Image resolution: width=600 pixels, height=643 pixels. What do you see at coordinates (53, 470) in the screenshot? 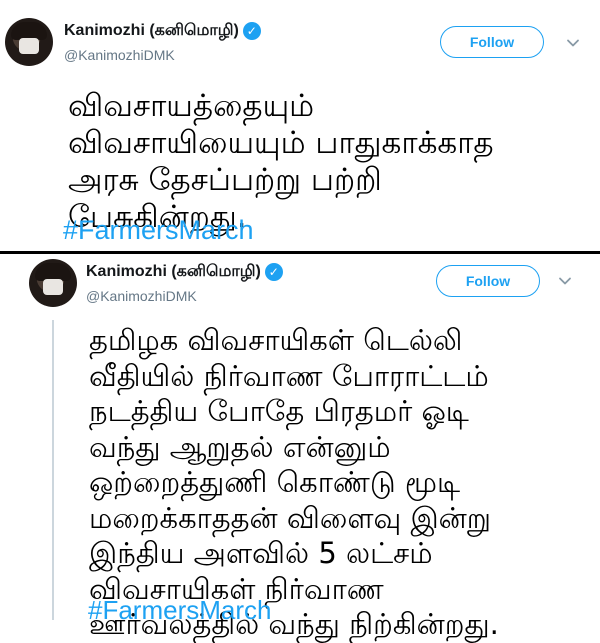
I see `thread-line` at bounding box center [53, 470].